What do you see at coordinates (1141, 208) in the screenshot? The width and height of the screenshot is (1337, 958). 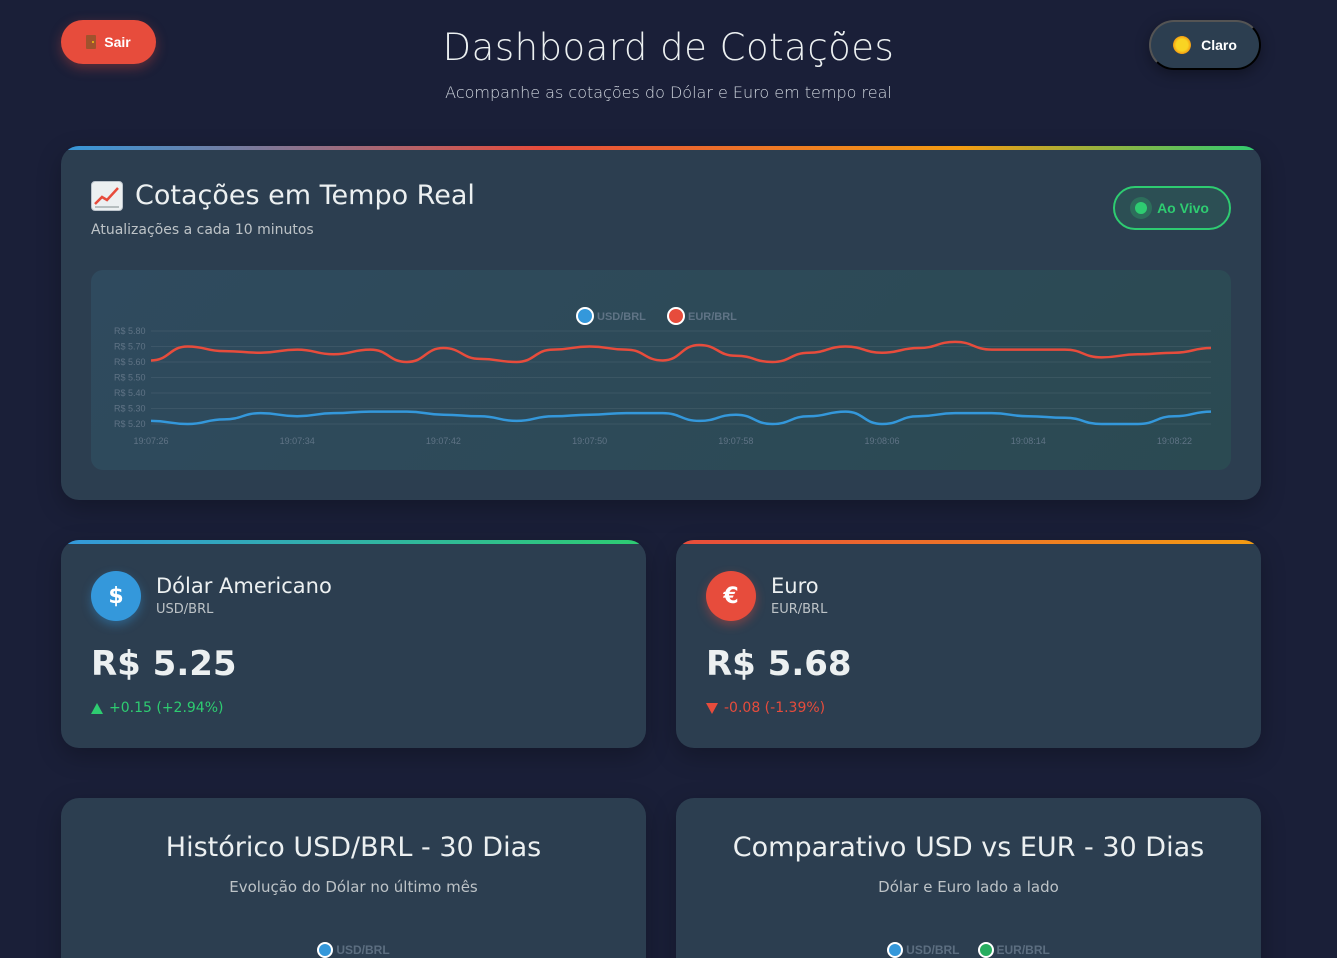 I see `live-indicator-dot` at bounding box center [1141, 208].